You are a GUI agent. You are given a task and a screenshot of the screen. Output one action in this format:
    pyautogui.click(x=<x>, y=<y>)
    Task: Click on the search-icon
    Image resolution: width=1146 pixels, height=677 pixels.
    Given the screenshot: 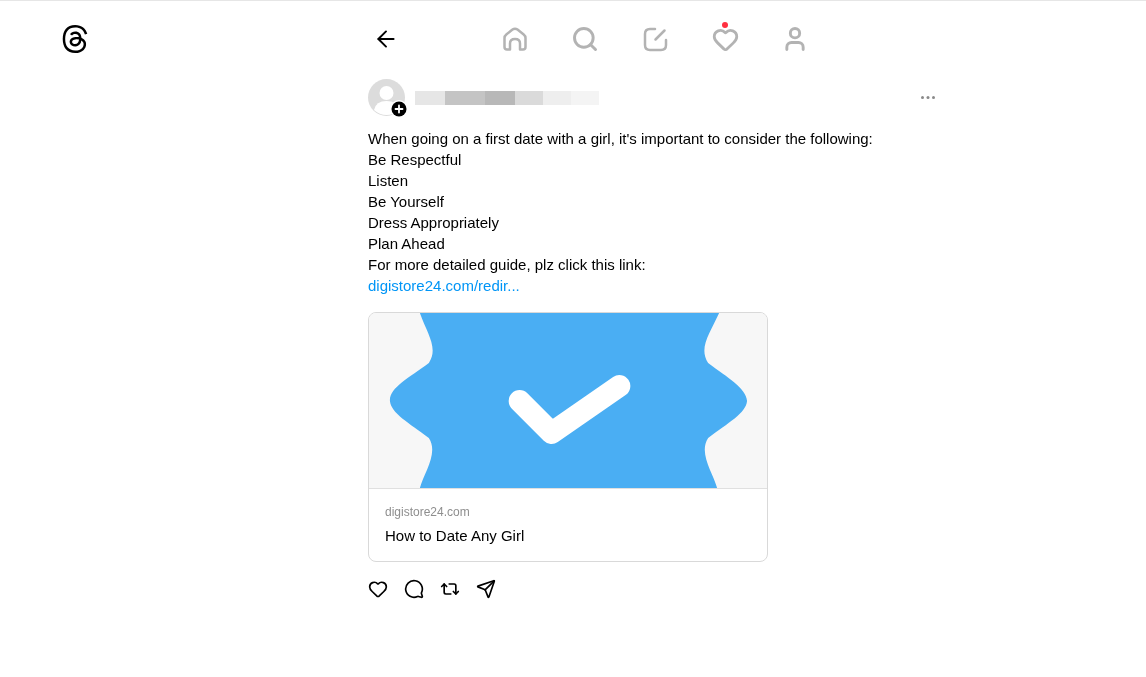 What is the action you would take?
    pyautogui.click(x=585, y=39)
    